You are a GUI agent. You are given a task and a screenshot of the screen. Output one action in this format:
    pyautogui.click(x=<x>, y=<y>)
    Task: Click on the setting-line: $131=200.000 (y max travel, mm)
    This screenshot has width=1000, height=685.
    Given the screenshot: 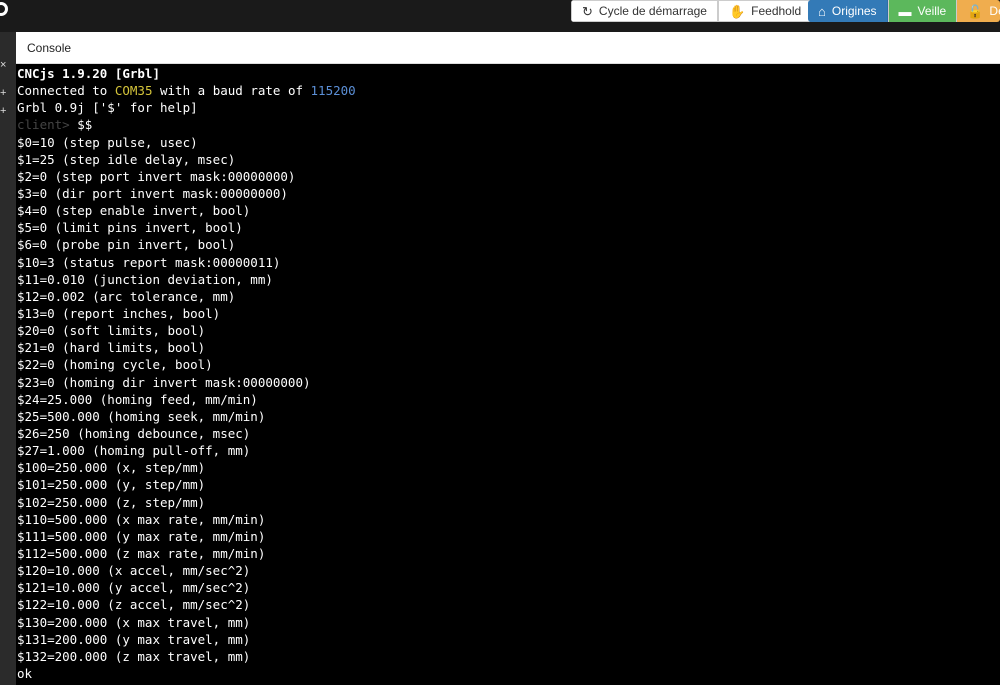 What is the action you would take?
    pyautogui.click(x=134, y=639)
    